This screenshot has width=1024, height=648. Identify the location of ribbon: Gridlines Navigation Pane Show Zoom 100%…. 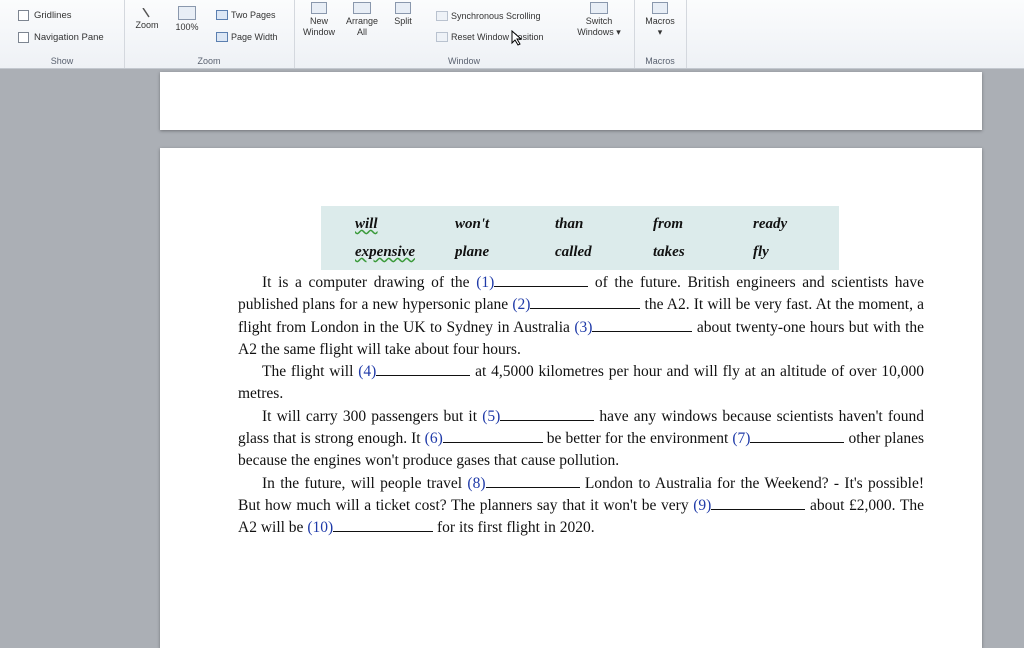
(512, 34).